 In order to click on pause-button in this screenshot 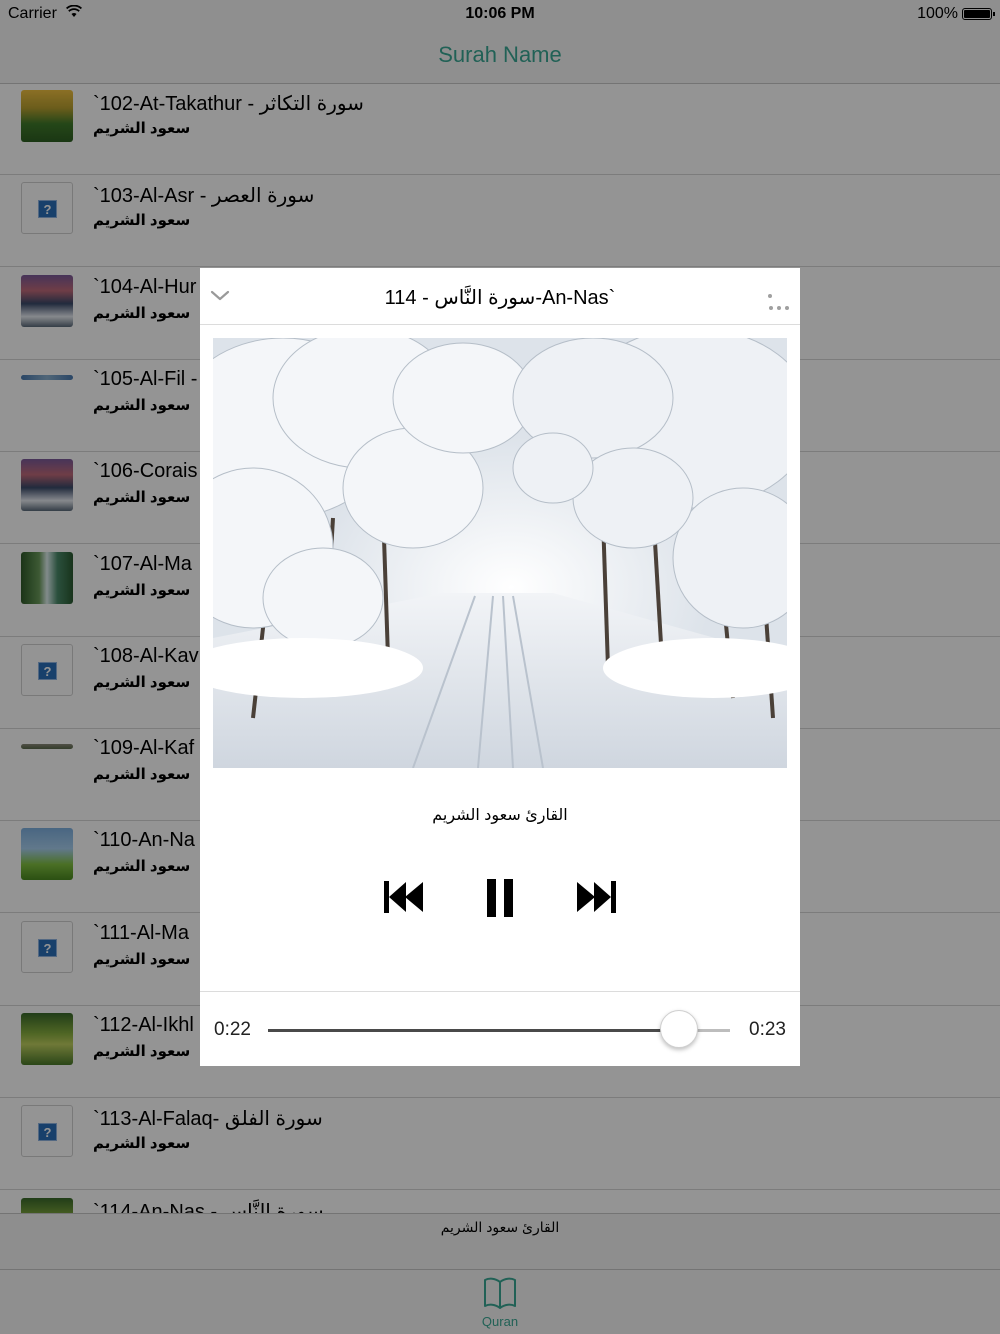, I will do `click(500, 905)`.